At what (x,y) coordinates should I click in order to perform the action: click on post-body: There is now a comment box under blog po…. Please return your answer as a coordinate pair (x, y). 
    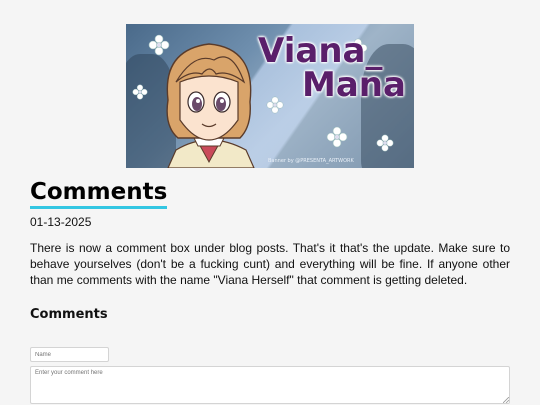
    Looking at the image, I should click on (270, 264).